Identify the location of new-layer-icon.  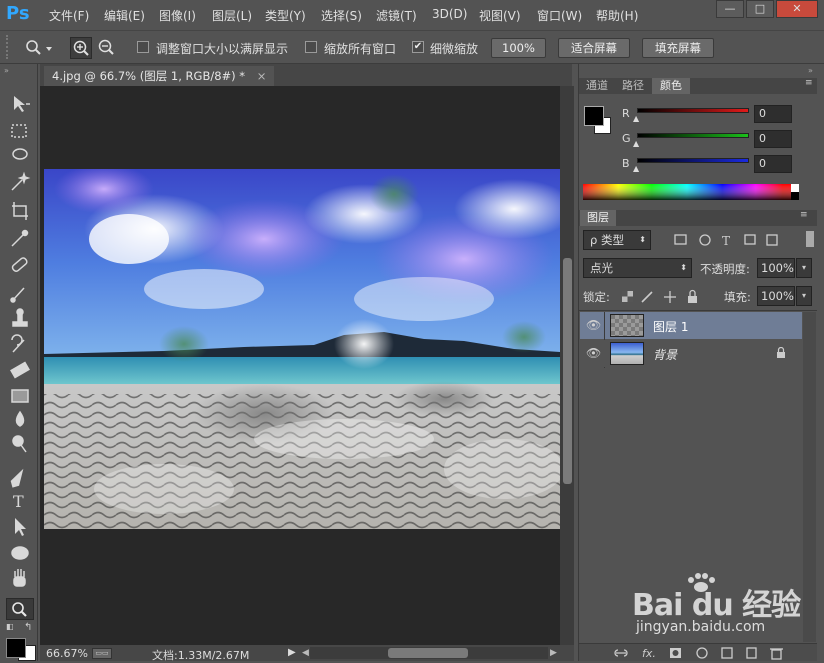
(751, 653).